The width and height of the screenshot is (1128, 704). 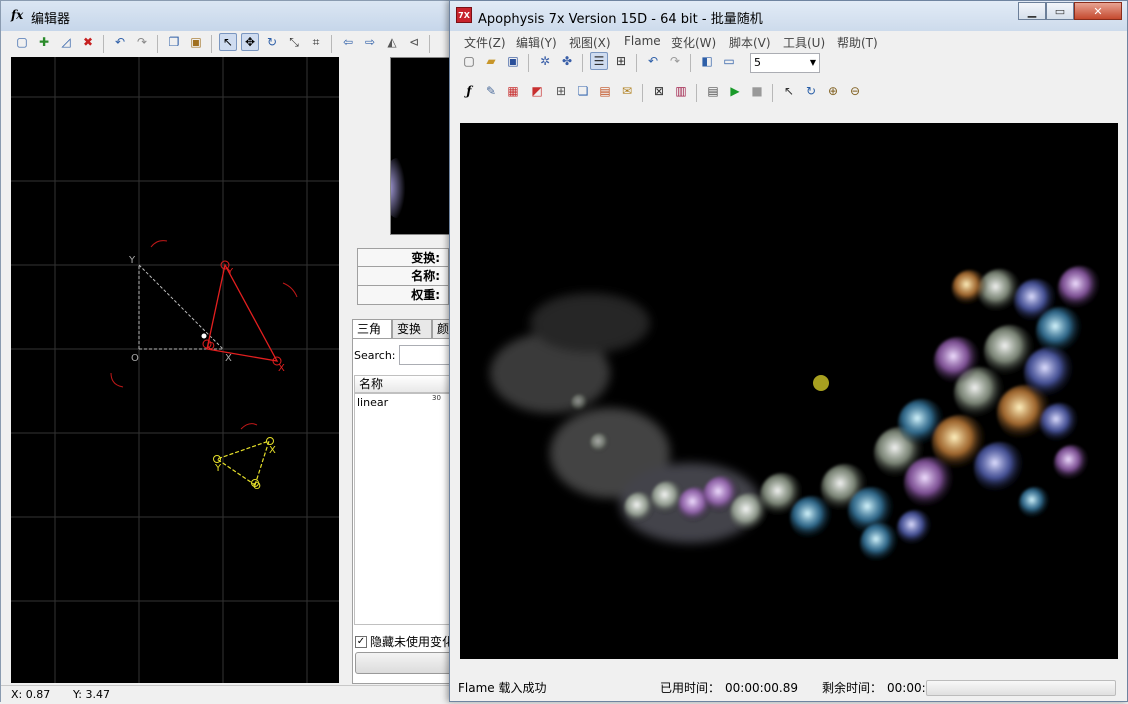 What do you see at coordinates (425, 355) in the screenshot?
I see `search-input` at bounding box center [425, 355].